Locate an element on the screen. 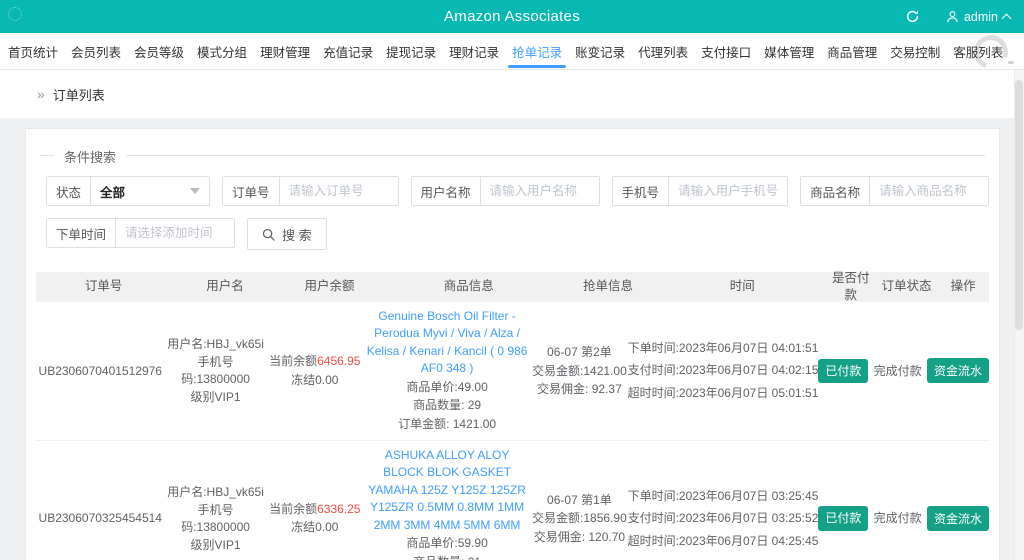 Image resolution: width=1024 pixels, height=560 pixels. nav-item-grab-records: 抢单记录 is located at coordinates (537, 51).